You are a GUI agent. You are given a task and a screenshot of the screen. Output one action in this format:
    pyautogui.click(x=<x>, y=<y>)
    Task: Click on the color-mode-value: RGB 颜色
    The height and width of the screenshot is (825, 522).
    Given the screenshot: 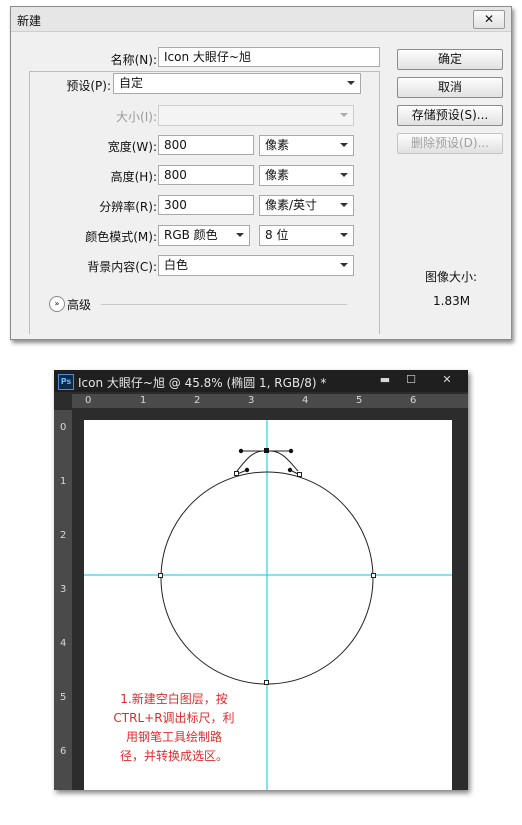 What is the action you would take?
    pyautogui.click(x=191, y=235)
    